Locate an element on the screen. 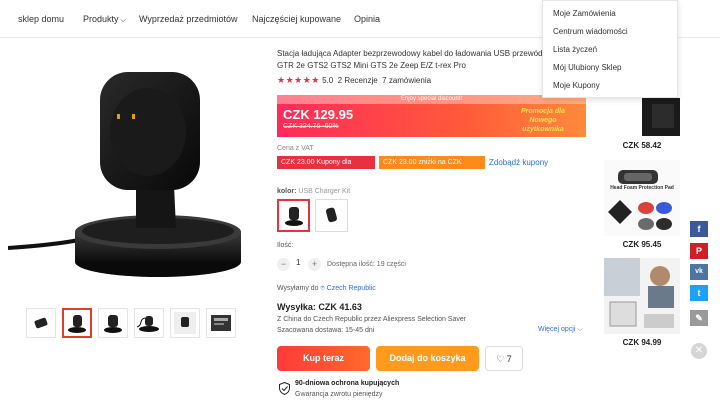 The image size is (720, 413). wishlist-button: ♡ 7 is located at coordinates (504, 358).